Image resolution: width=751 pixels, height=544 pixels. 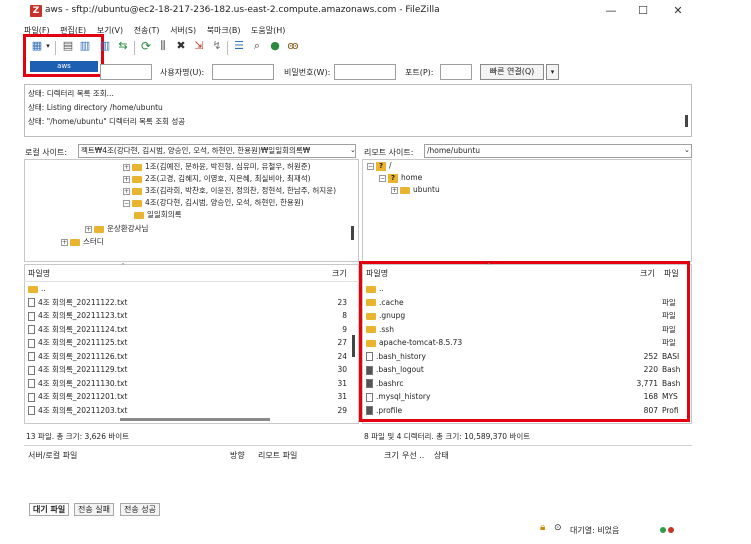 What do you see at coordinates (190, 343) in the screenshot?
I see `table-row: 4조 회의록_20211125.txt 27` at bounding box center [190, 343].